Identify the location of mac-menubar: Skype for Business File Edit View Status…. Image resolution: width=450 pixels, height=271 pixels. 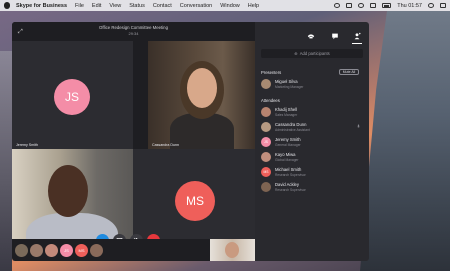
(225, 5).